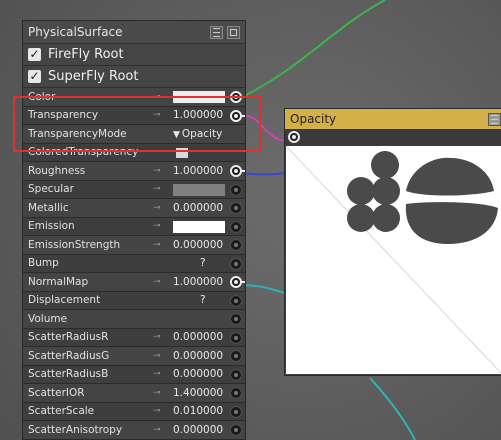 The image size is (501, 440). Describe the element at coordinates (134, 189) in the screenshot. I see `property-row: Specular ⊸` at that location.